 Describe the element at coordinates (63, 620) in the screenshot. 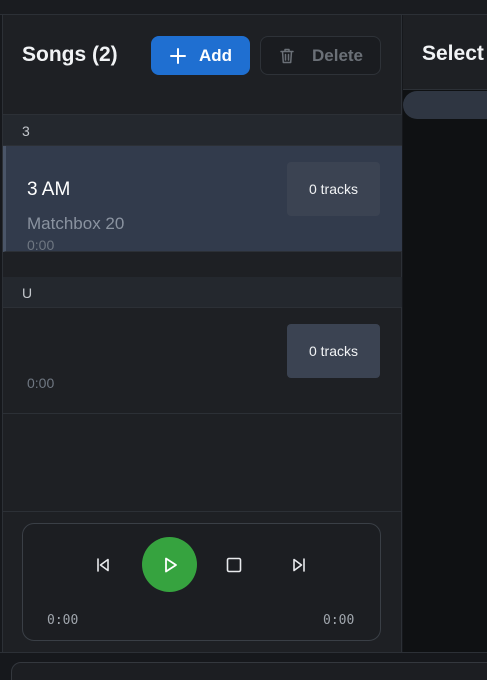

I see `elapsed-time: 0:00` at that location.